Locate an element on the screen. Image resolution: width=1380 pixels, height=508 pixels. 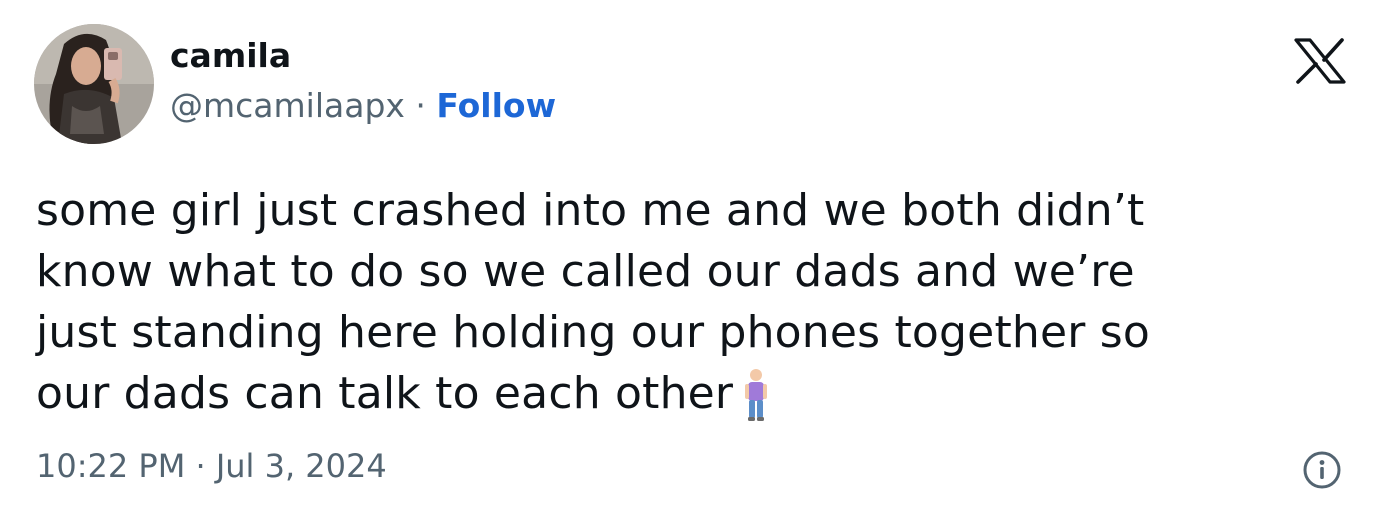
display-name: camila is located at coordinates (363, 56).